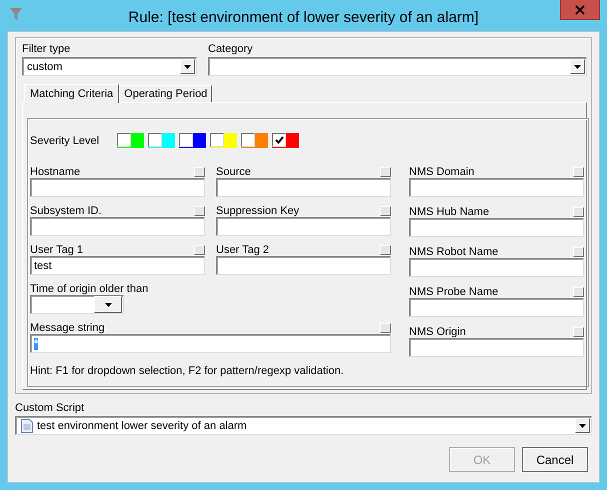 Image resolution: width=607 pixels, height=490 pixels. What do you see at coordinates (397, 66) in the screenshot?
I see `category-dropdown` at bounding box center [397, 66].